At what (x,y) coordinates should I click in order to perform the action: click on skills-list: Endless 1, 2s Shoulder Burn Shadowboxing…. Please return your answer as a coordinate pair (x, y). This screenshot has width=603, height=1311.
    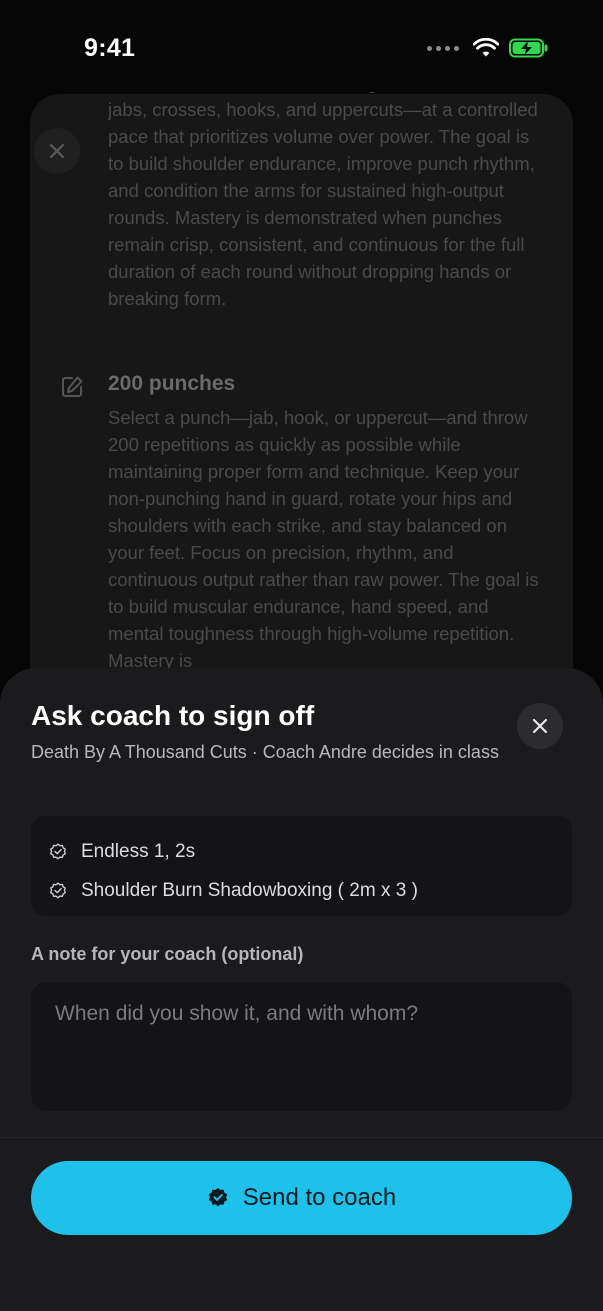
    Looking at the image, I should click on (301, 866).